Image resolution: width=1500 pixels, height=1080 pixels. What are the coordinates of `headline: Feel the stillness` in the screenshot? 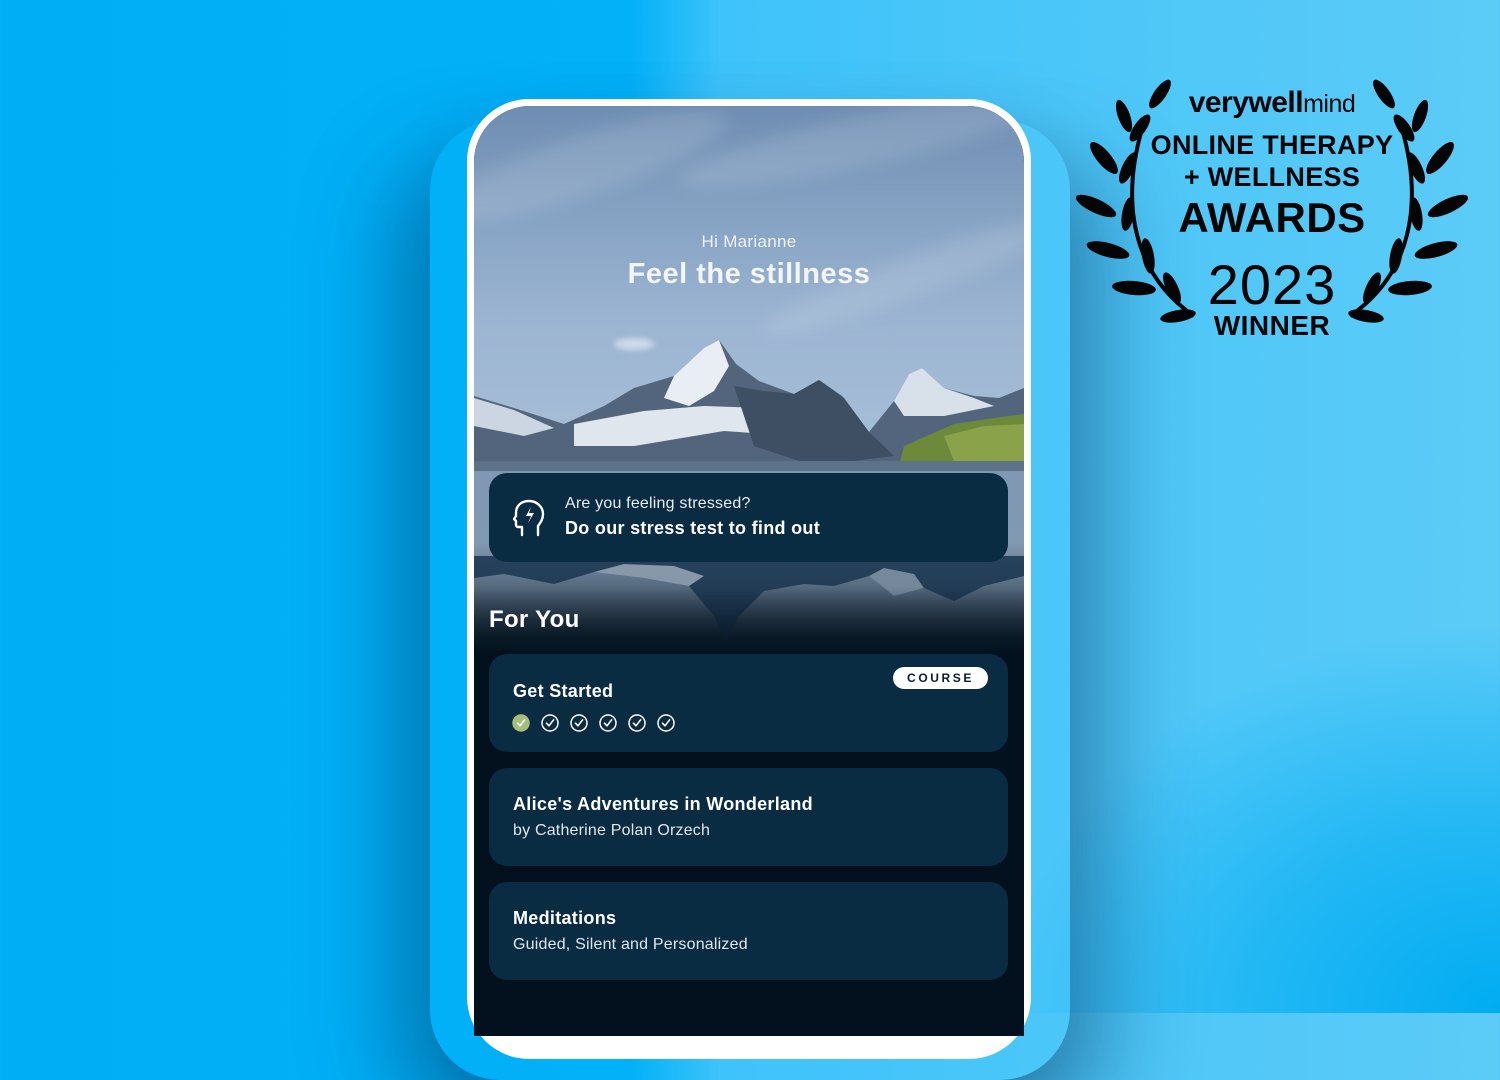 It's located at (749, 274).